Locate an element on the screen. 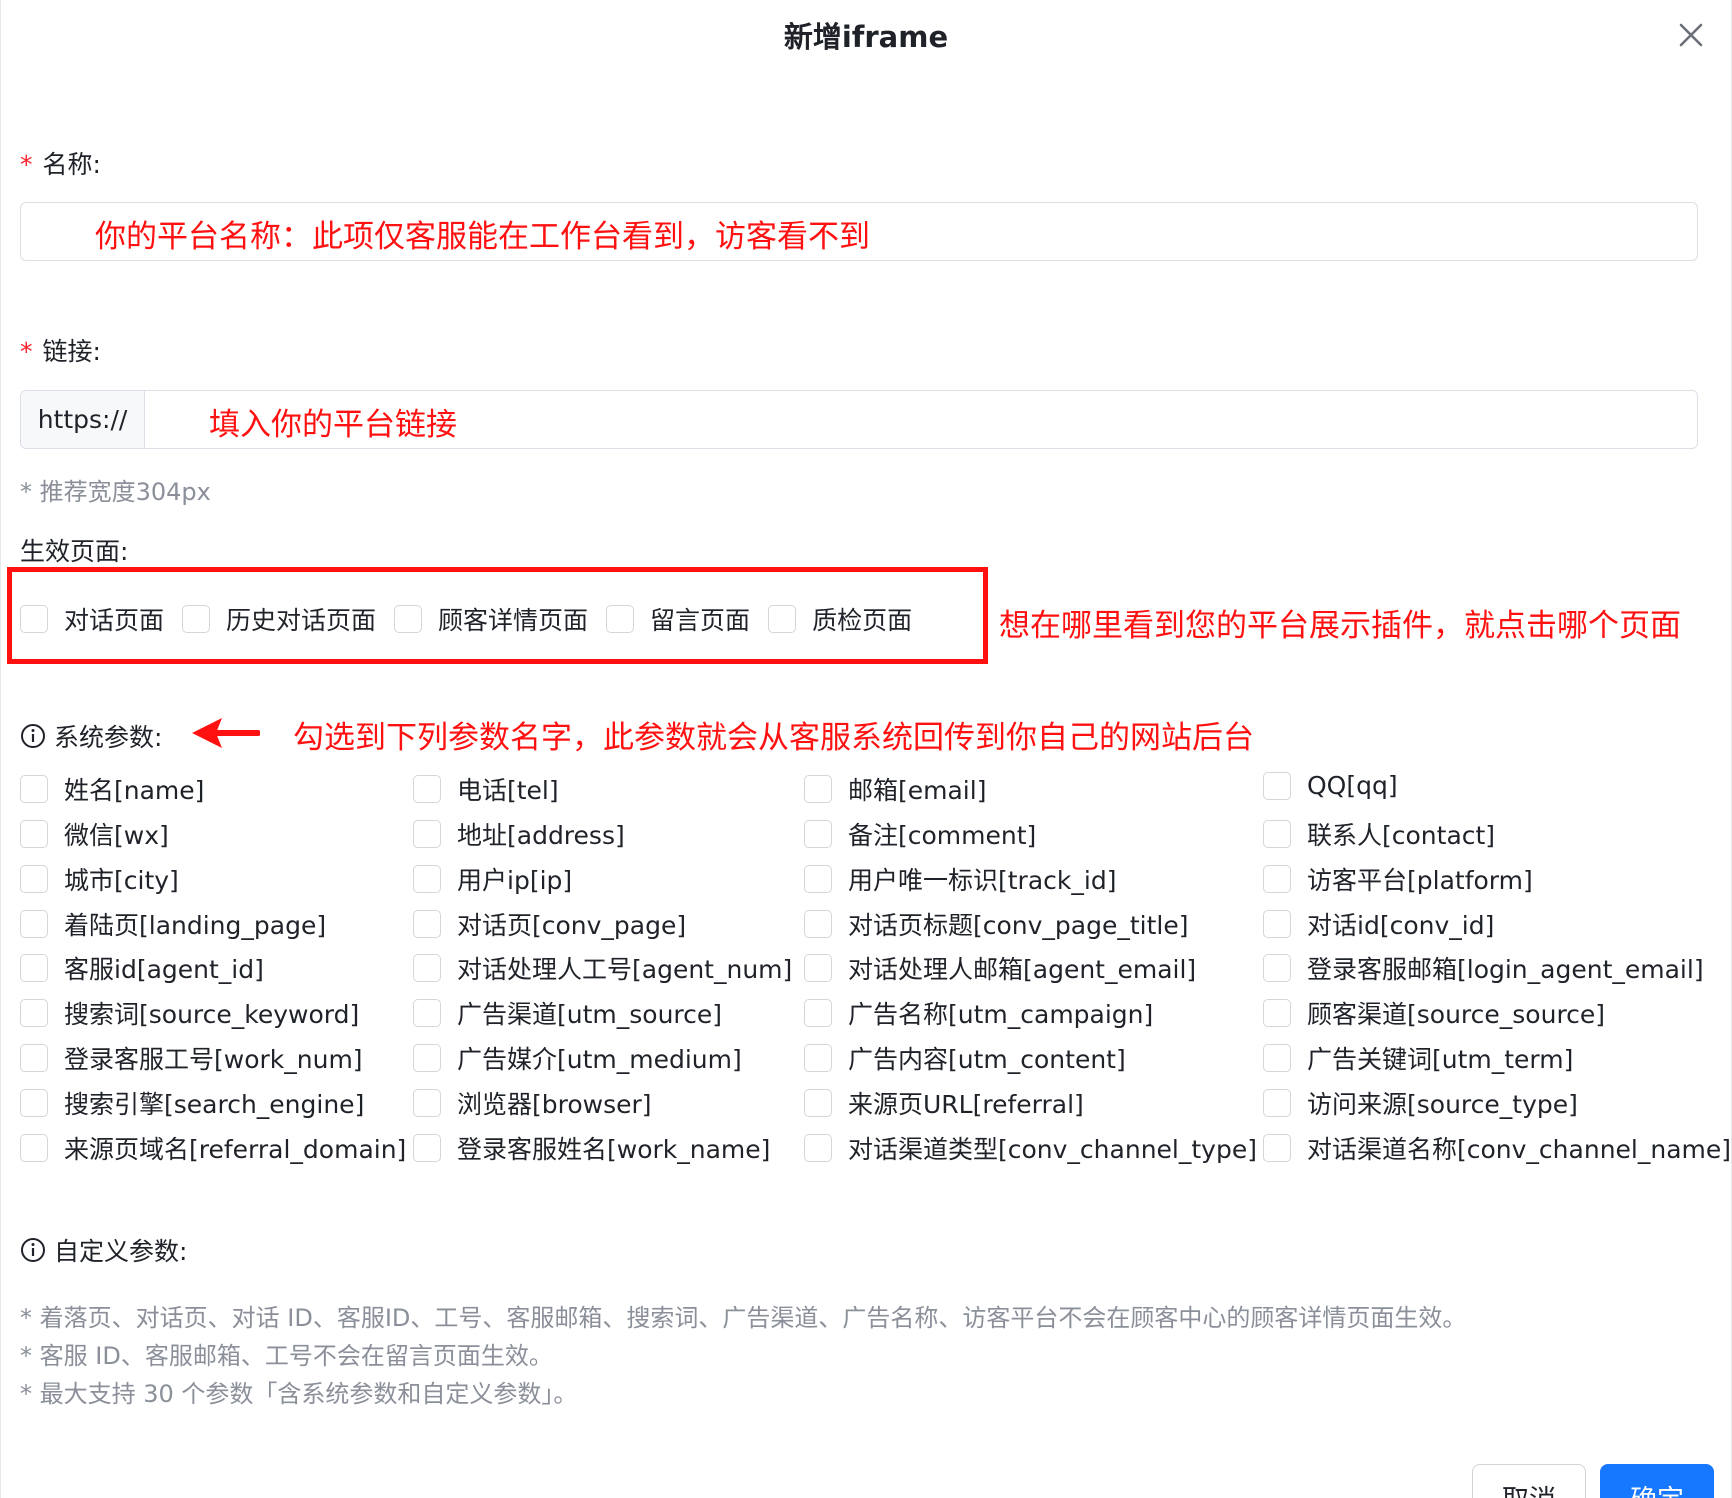  link-input: https:// 填入你的平台链接 is located at coordinates (859, 419).